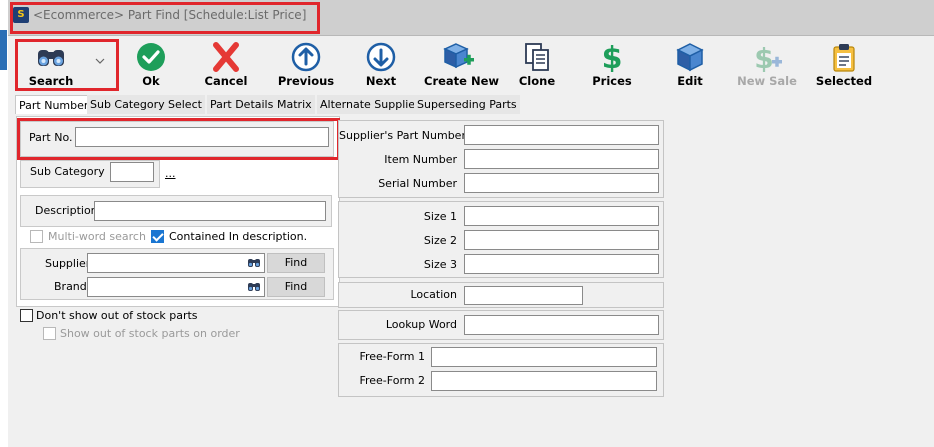  What do you see at coordinates (561, 325) in the screenshot?
I see `lookup-word-input` at bounding box center [561, 325].